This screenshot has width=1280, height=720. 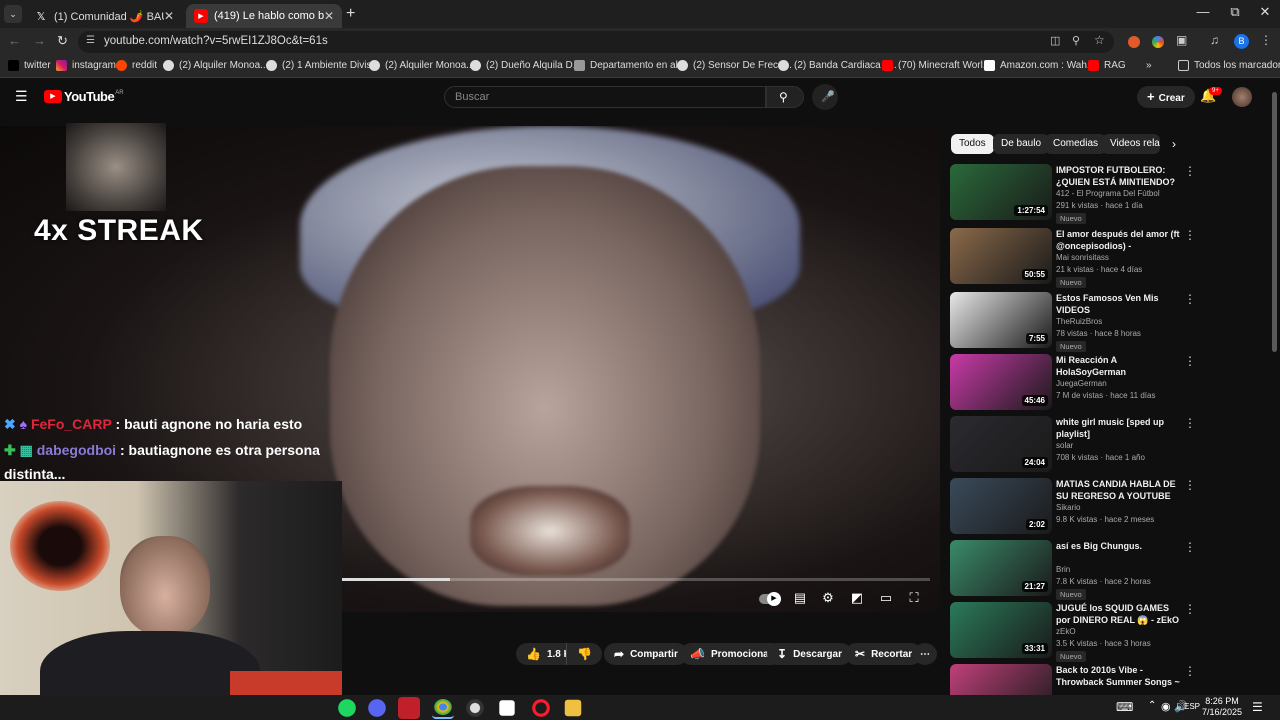 What do you see at coordinates (770, 598) in the screenshot?
I see `autoplay-toggle: ▶` at bounding box center [770, 598].